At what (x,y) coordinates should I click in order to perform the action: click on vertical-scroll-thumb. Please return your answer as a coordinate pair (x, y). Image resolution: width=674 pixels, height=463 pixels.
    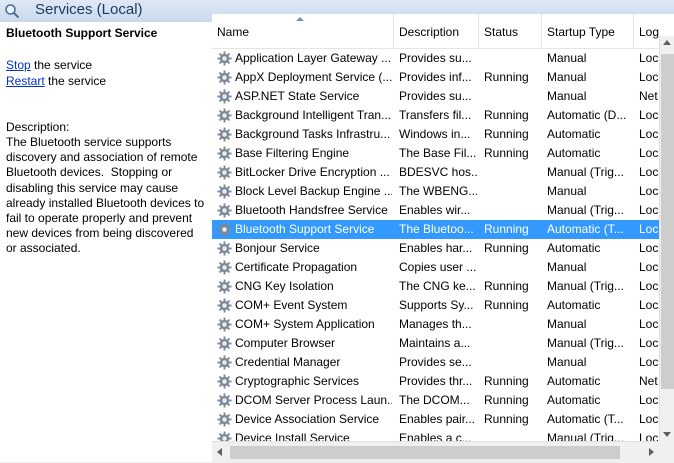
    Looking at the image, I should click on (667, 221).